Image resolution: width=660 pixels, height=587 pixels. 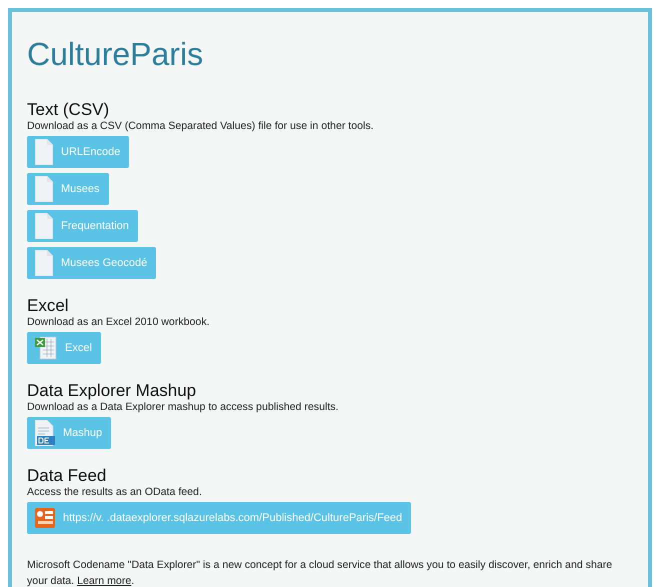 I want to click on section-description: Download as an Excel 2010 workbook., so click(x=119, y=322).